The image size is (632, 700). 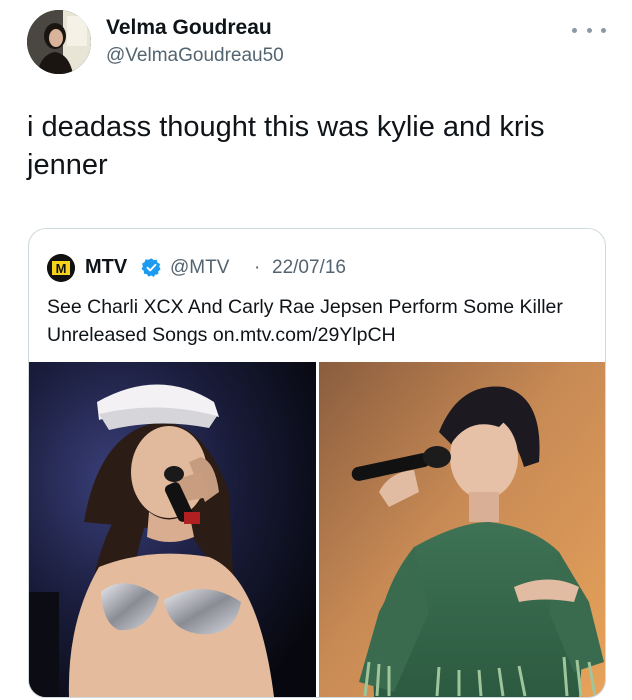 I want to click on quoted-author-name: MTV, so click(x=106, y=267).